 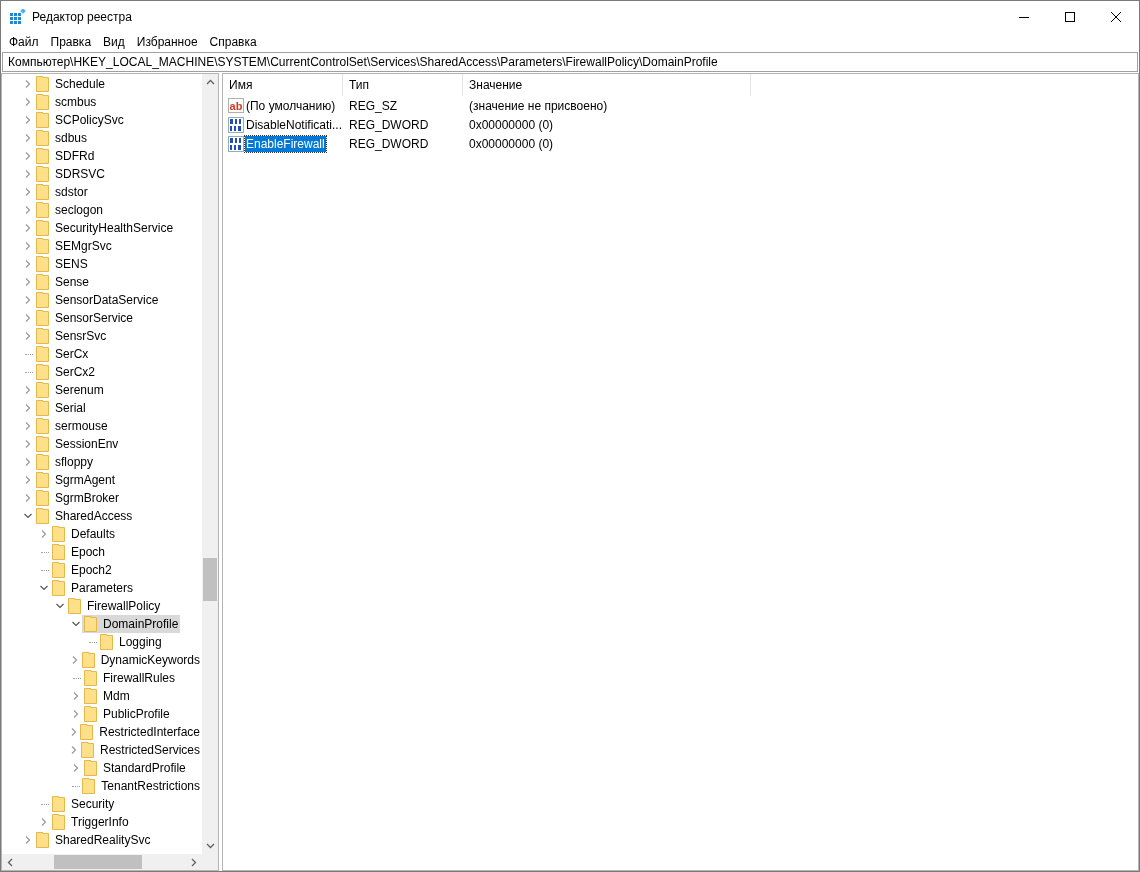 I want to click on tree-item: SDFRd, so click(x=75, y=156).